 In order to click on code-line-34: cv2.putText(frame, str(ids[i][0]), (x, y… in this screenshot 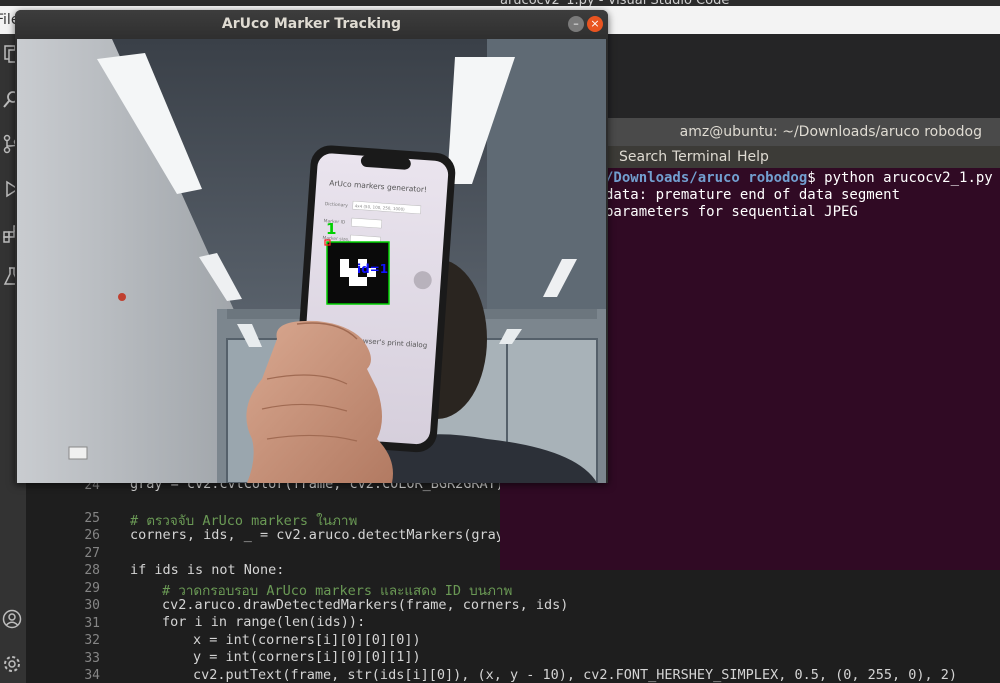, I will do `click(575, 675)`.